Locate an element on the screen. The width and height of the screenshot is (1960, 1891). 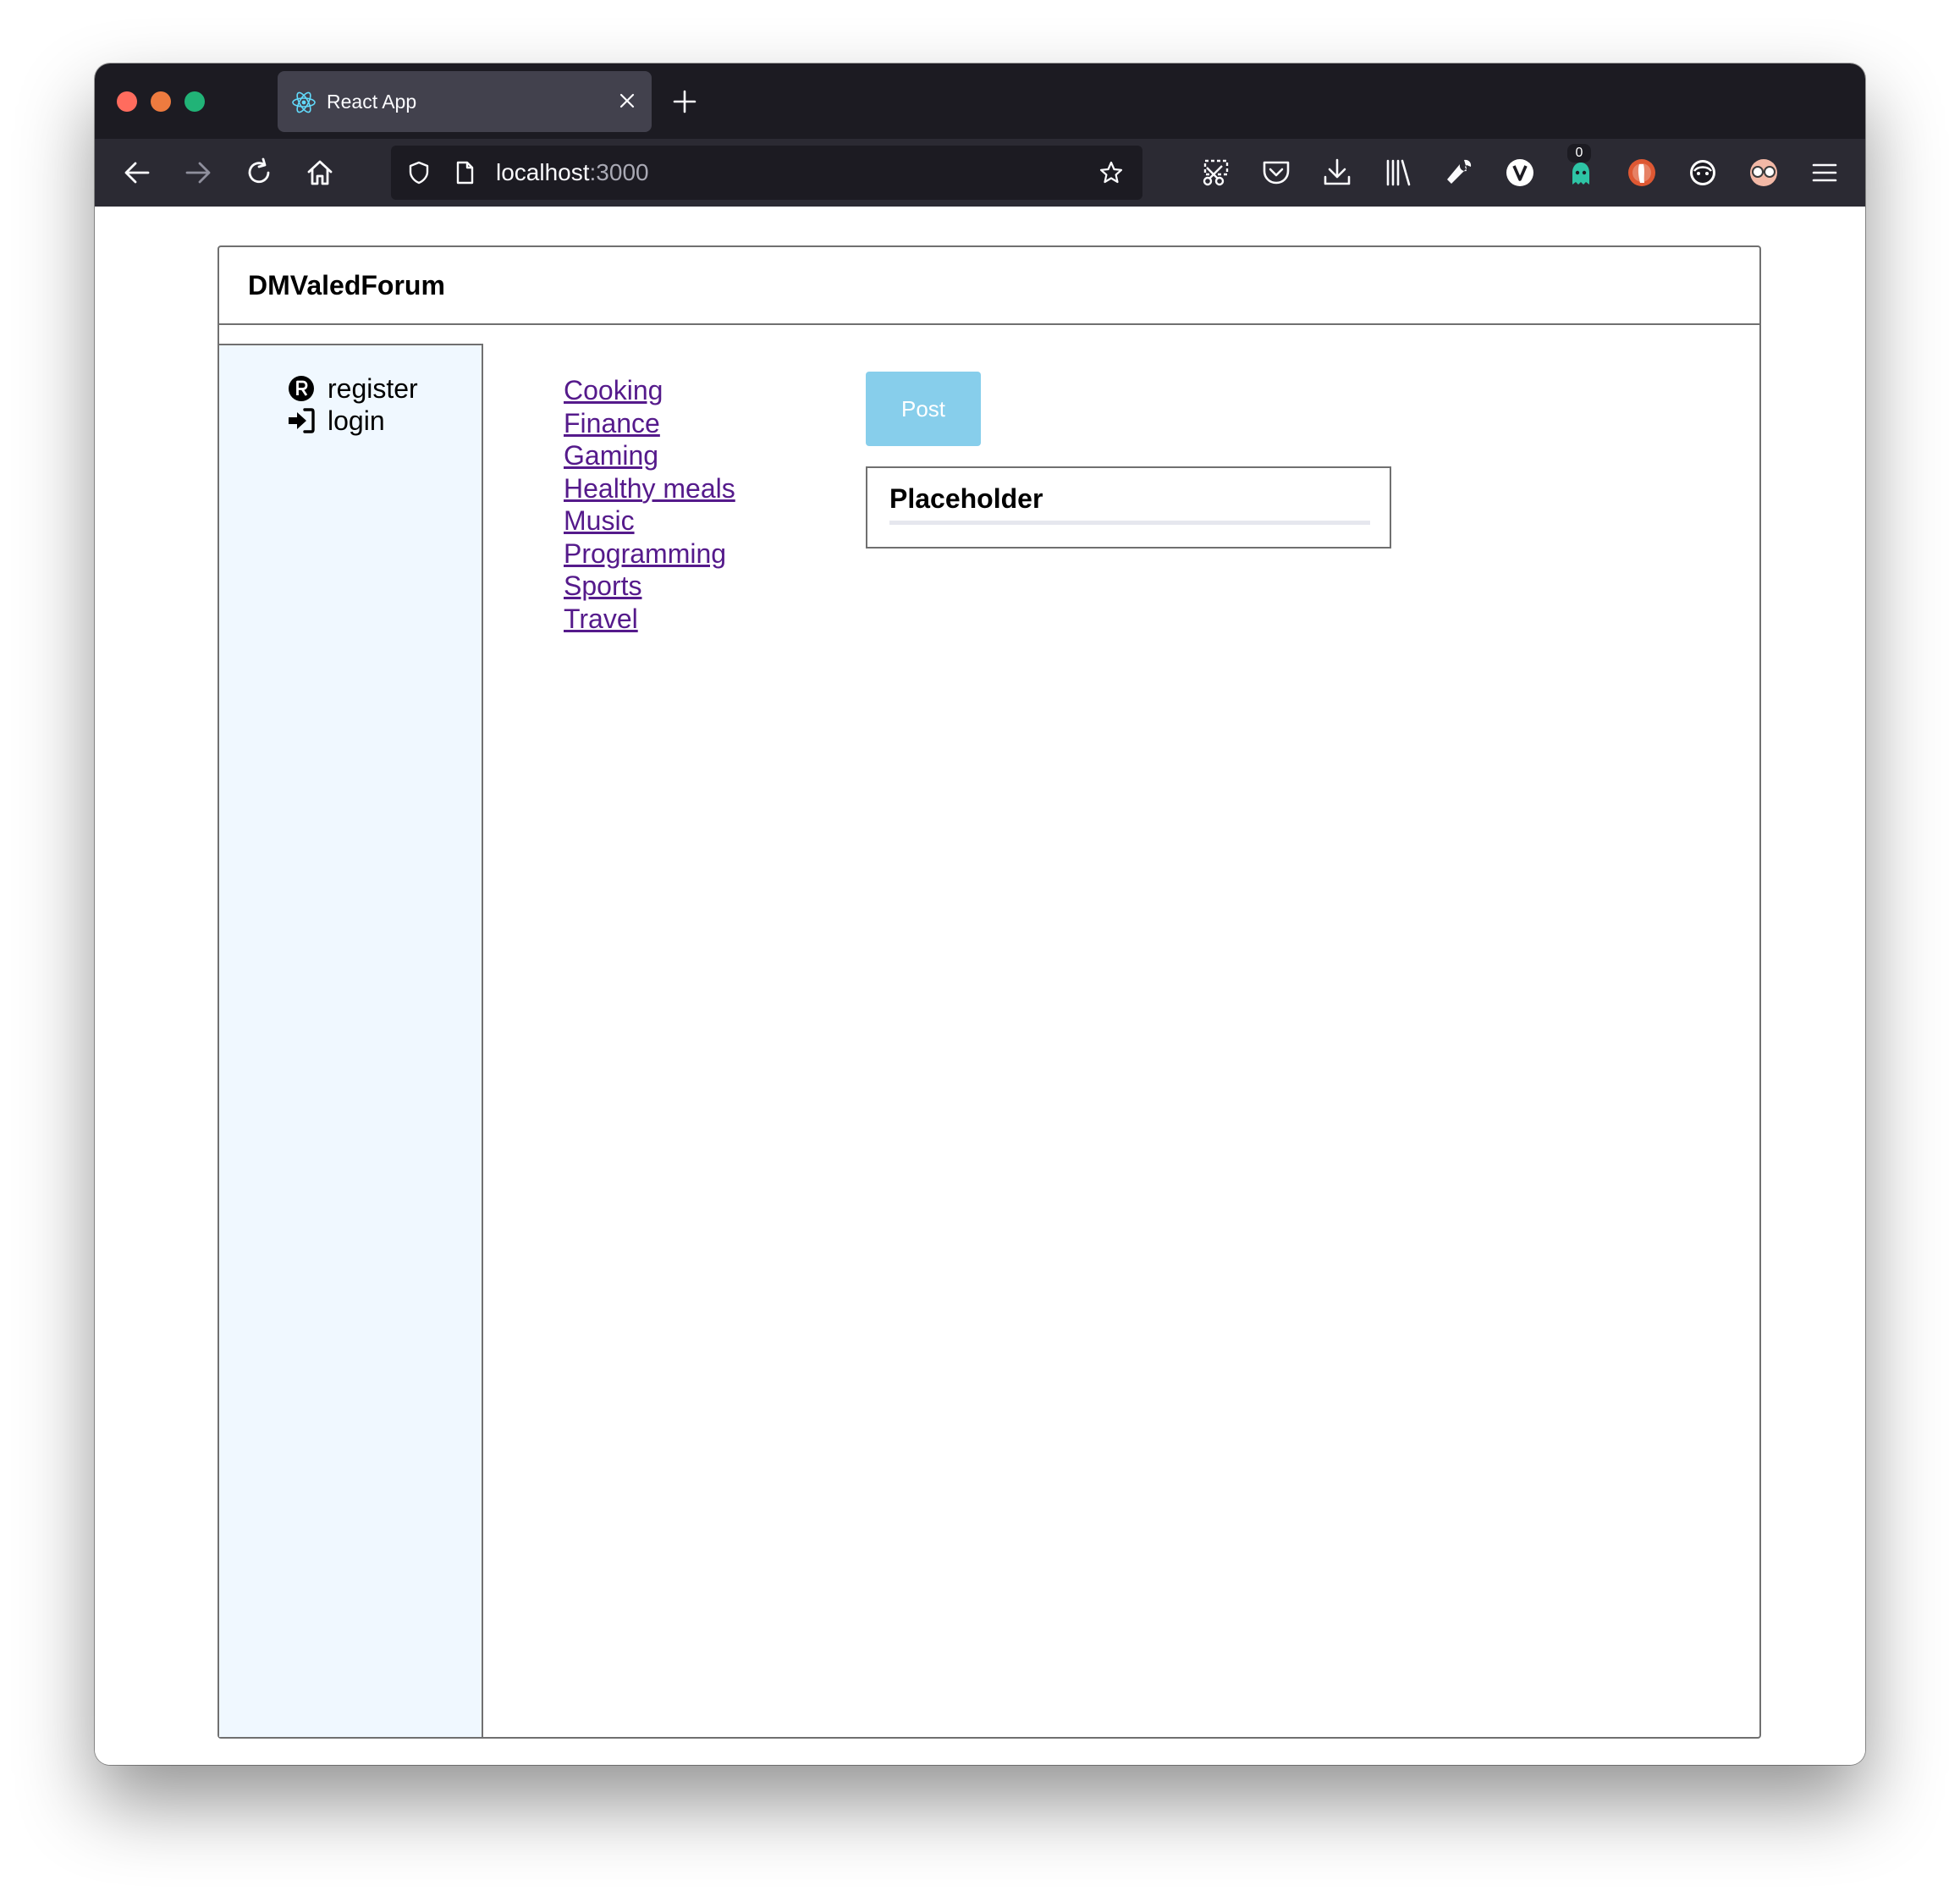
page-icon is located at coordinates (464, 172).